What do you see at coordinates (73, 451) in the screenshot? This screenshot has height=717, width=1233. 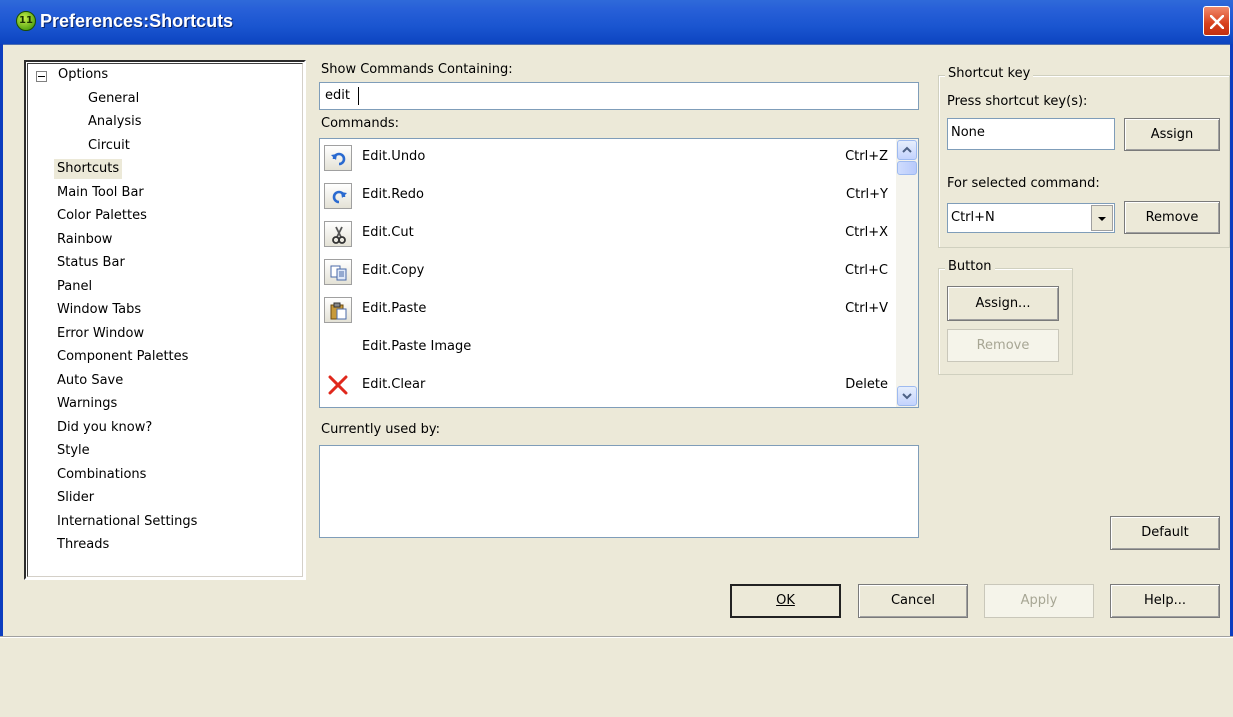 I see `tree-item-style: Style` at bounding box center [73, 451].